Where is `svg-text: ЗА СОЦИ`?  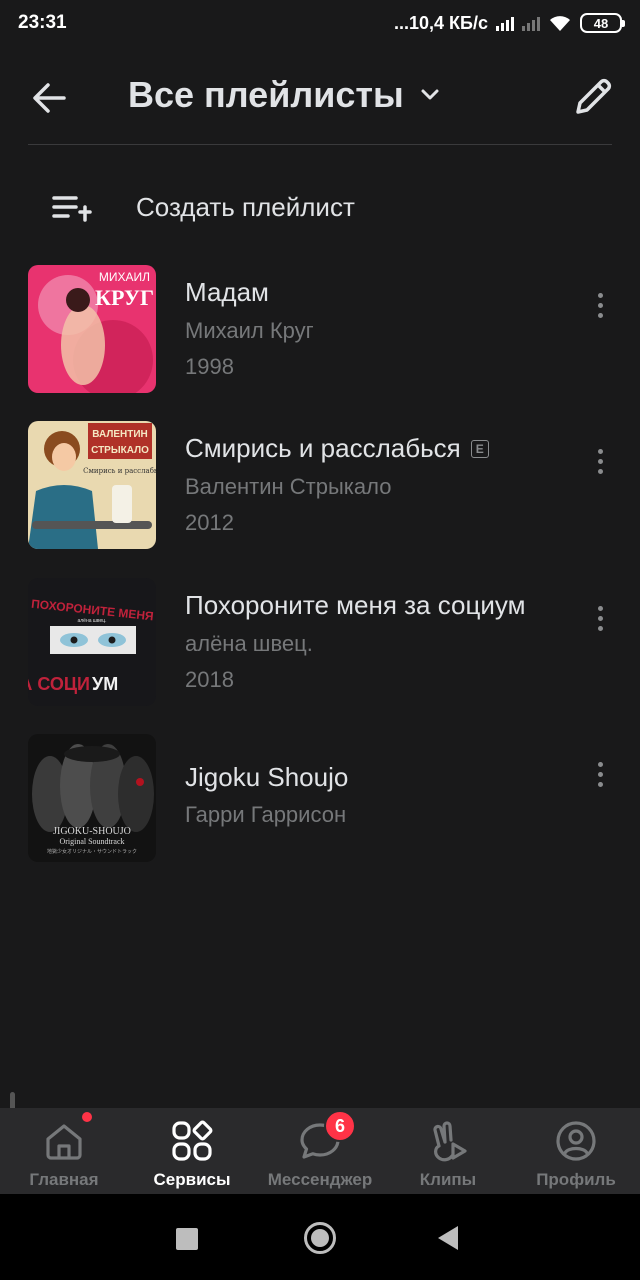
svg-text: ЗА СОЦИ is located at coordinates (59, 684).